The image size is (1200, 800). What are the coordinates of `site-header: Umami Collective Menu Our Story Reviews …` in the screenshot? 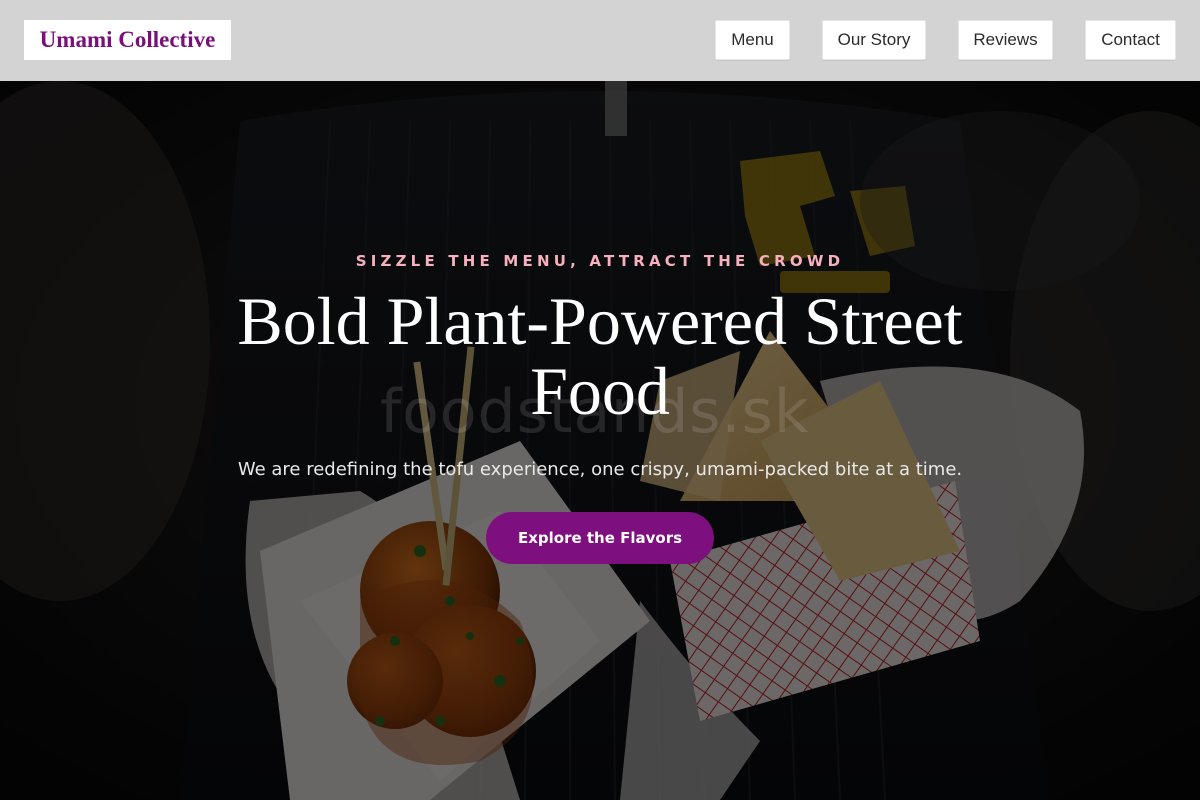 It's located at (600, 40).